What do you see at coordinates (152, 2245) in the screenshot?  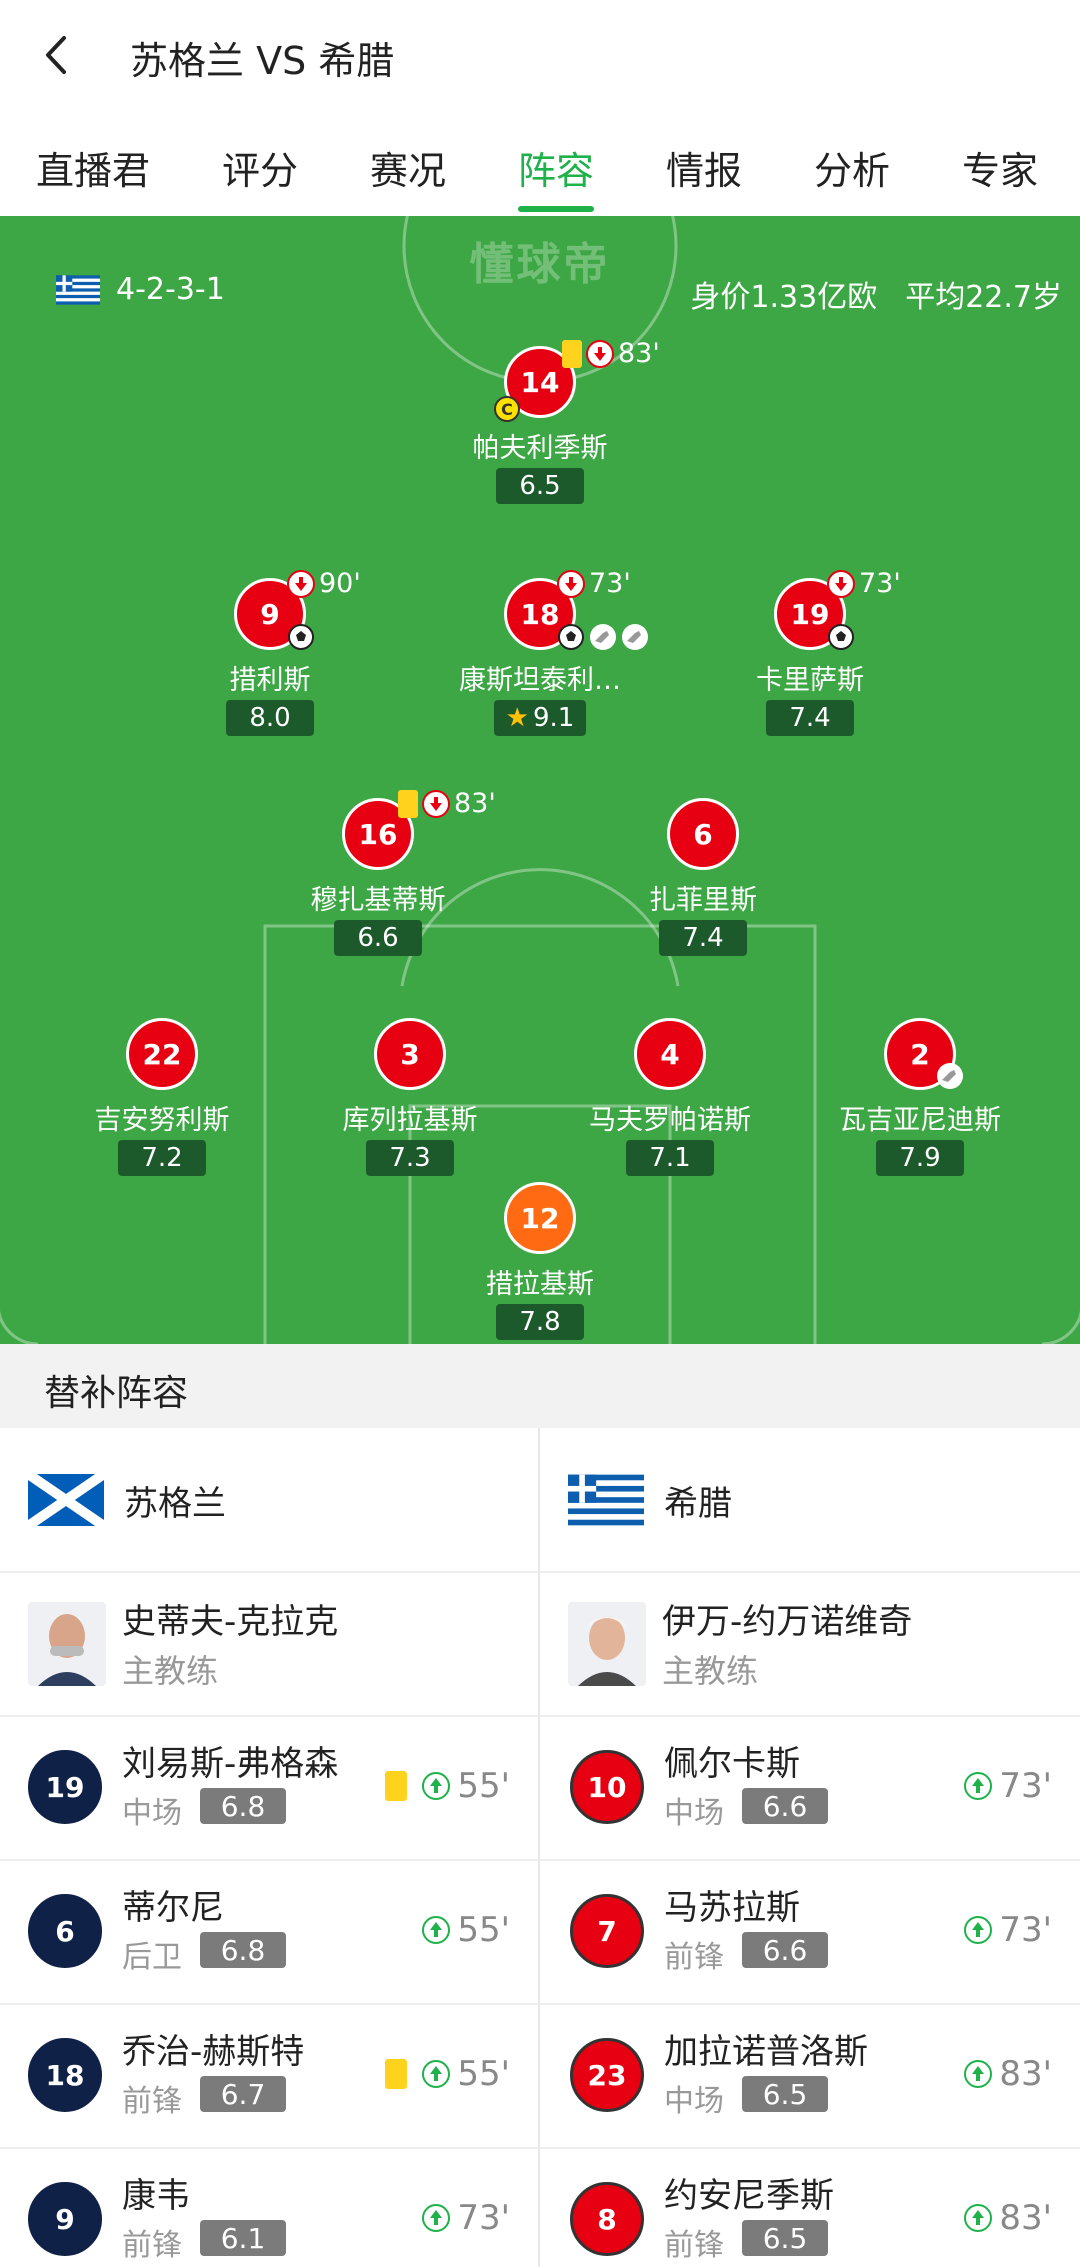 I see `sub-position: 前锋` at bounding box center [152, 2245].